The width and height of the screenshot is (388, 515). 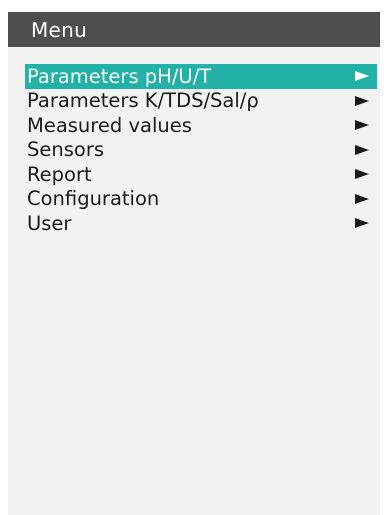 I want to click on menu-item-label: Measured values, so click(x=109, y=125).